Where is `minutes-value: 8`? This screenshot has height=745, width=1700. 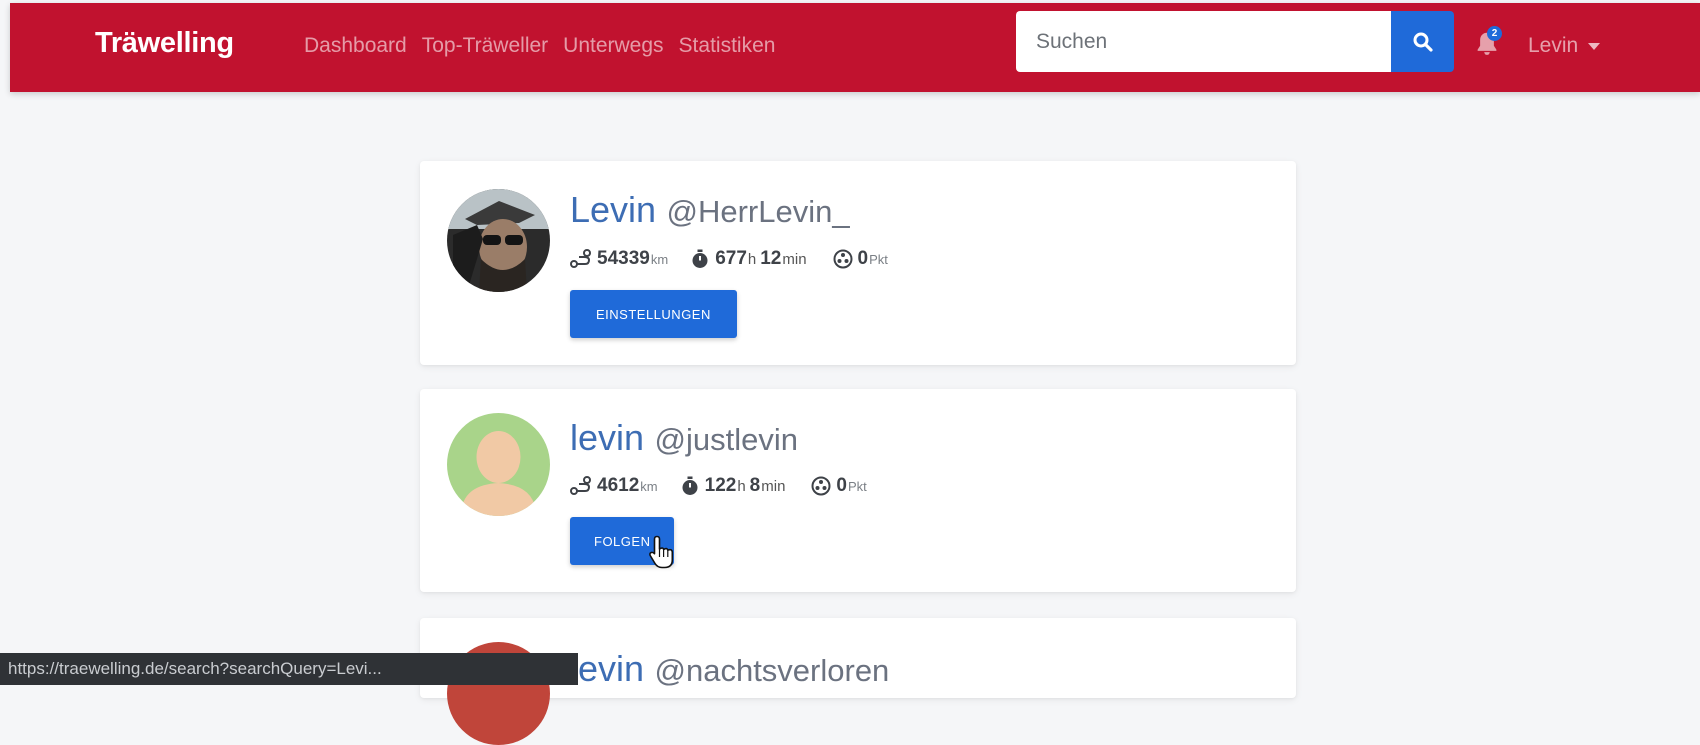 minutes-value: 8 is located at coordinates (755, 485).